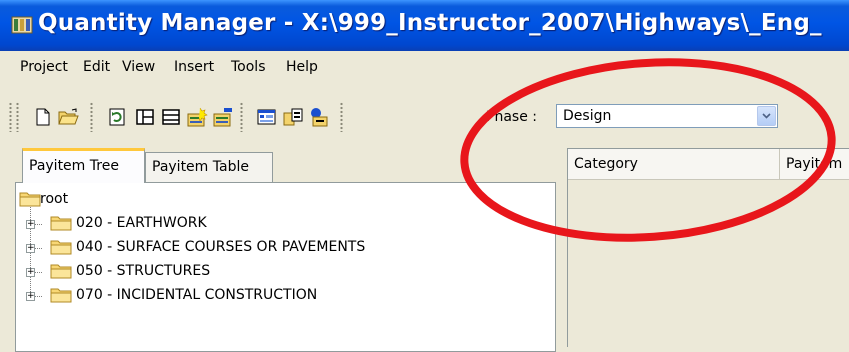 This screenshot has height=352, width=849. What do you see at coordinates (511, 117) in the screenshot?
I see `phase-label: Phase :` at bounding box center [511, 117].